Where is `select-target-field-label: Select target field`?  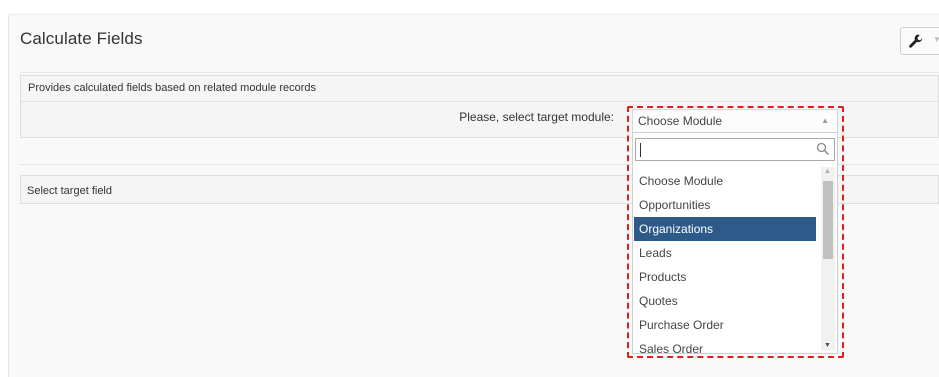
select-target-field-label: Select target field is located at coordinates (69, 191).